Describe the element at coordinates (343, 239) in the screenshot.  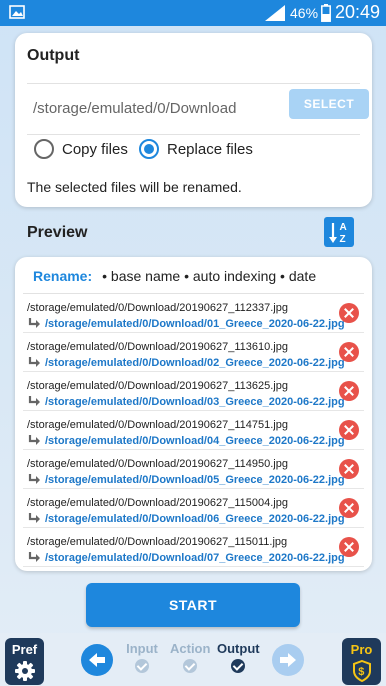
I see `svg-text: Z` at that location.